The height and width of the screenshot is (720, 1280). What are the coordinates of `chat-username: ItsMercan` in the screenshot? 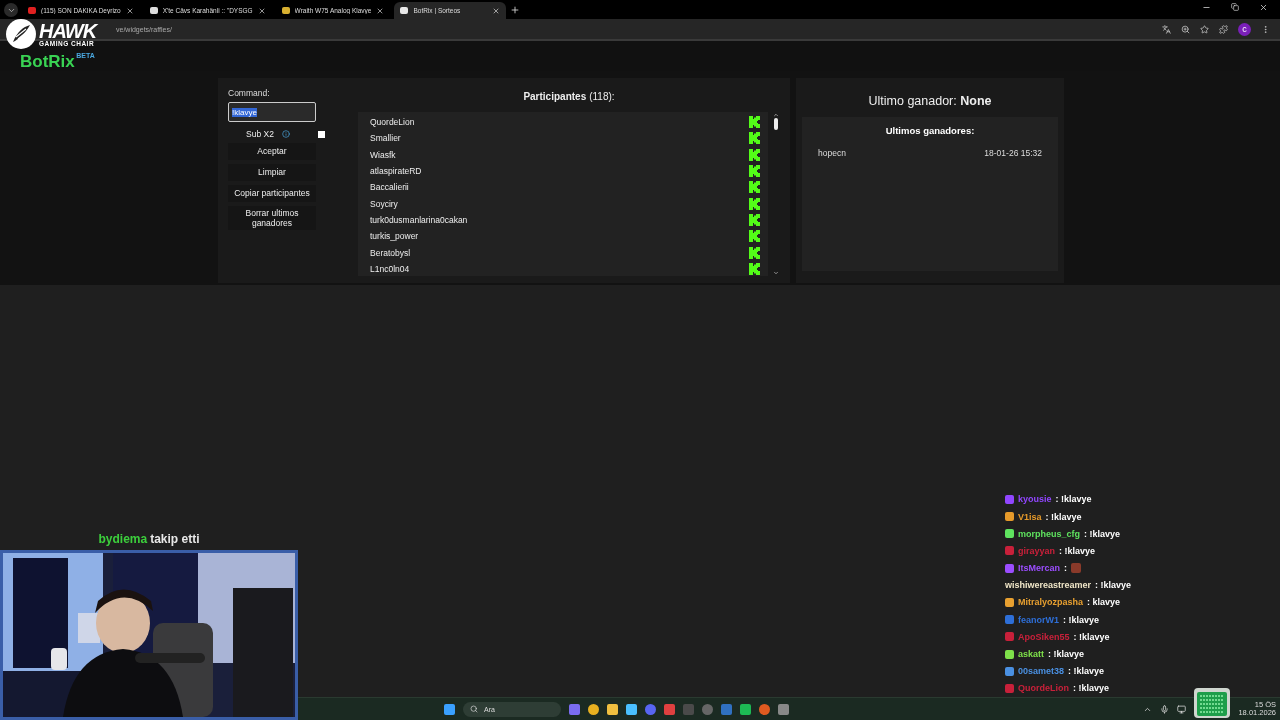 It's located at (1039, 568).